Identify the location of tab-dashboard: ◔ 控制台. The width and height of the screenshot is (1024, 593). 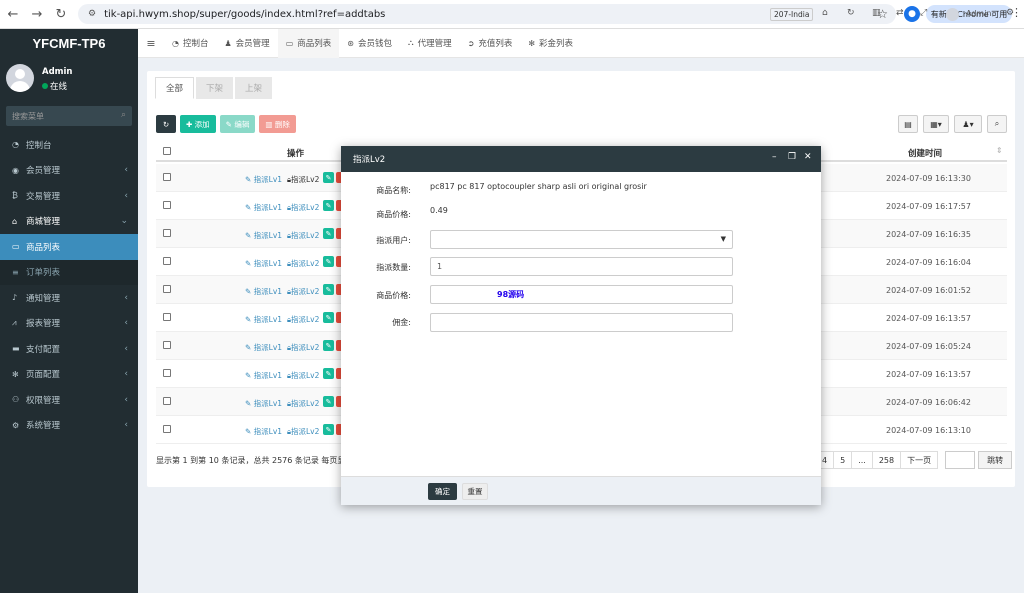
(190, 43).